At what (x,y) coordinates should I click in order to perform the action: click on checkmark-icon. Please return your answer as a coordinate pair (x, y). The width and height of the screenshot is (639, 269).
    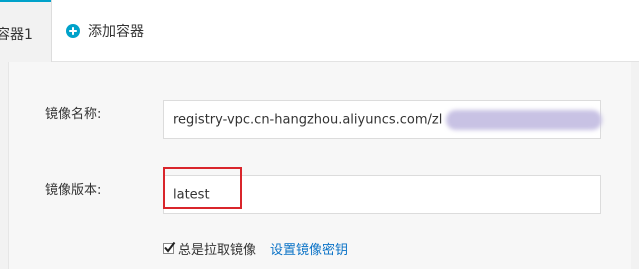
    Looking at the image, I should click on (170, 247).